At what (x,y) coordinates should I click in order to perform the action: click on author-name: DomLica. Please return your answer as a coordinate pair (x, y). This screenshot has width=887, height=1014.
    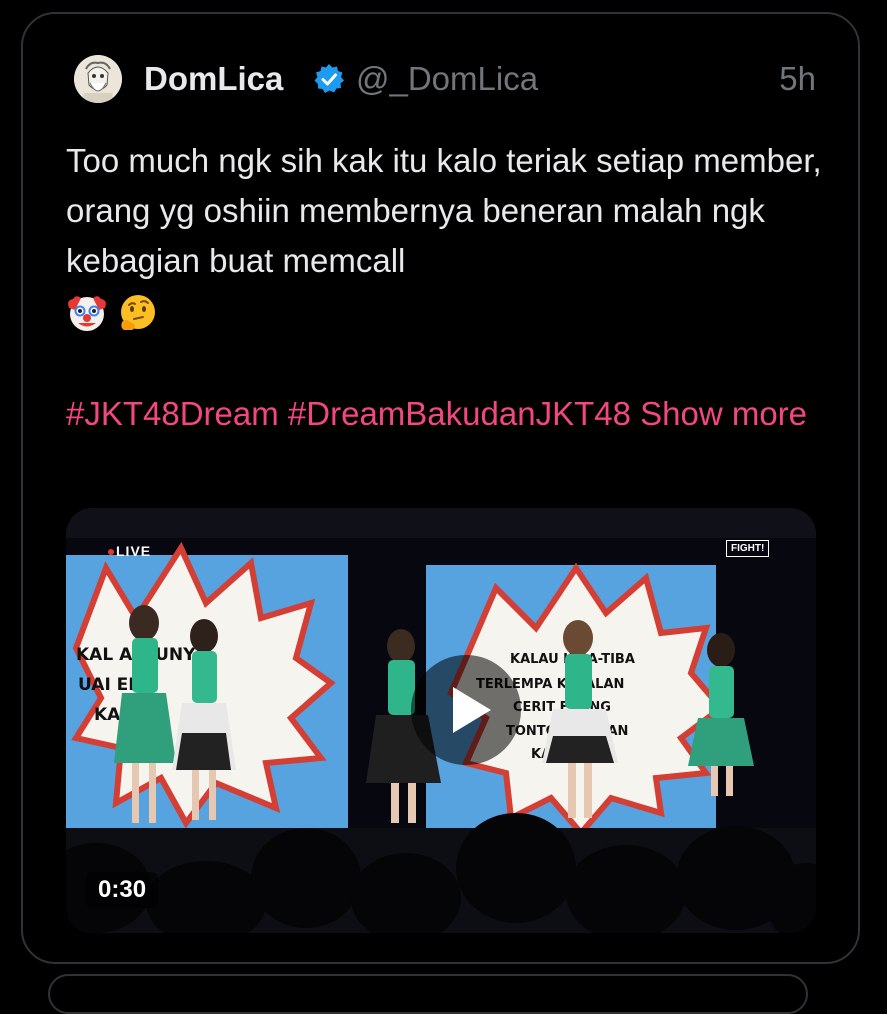
    Looking at the image, I should click on (213, 79).